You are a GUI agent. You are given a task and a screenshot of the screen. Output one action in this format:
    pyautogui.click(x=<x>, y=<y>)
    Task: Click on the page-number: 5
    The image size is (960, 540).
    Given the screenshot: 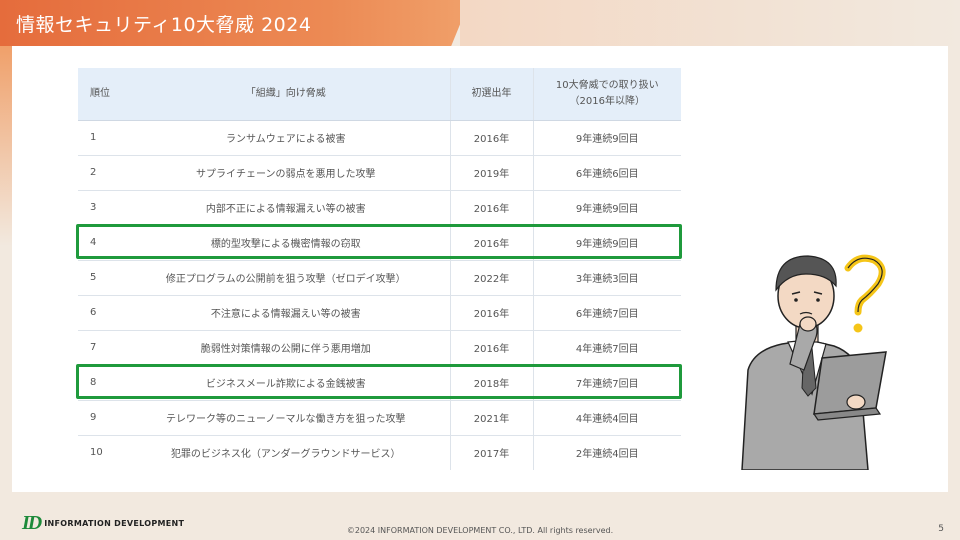 What is the action you would take?
    pyautogui.click(x=941, y=529)
    